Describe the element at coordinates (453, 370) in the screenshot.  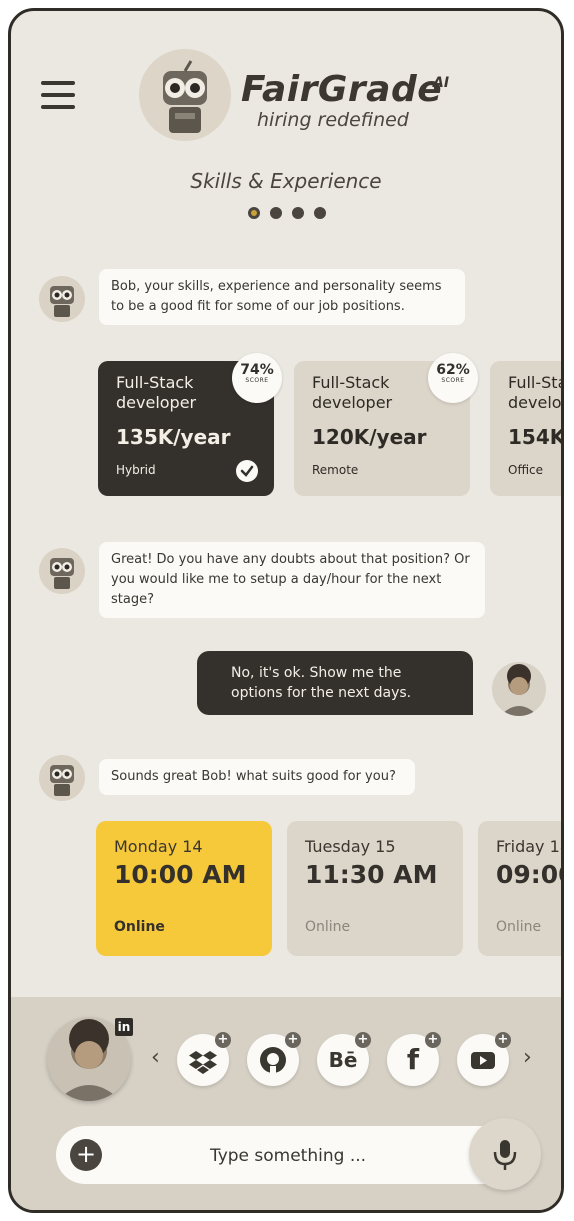
I see `score-value: 62%` at that location.